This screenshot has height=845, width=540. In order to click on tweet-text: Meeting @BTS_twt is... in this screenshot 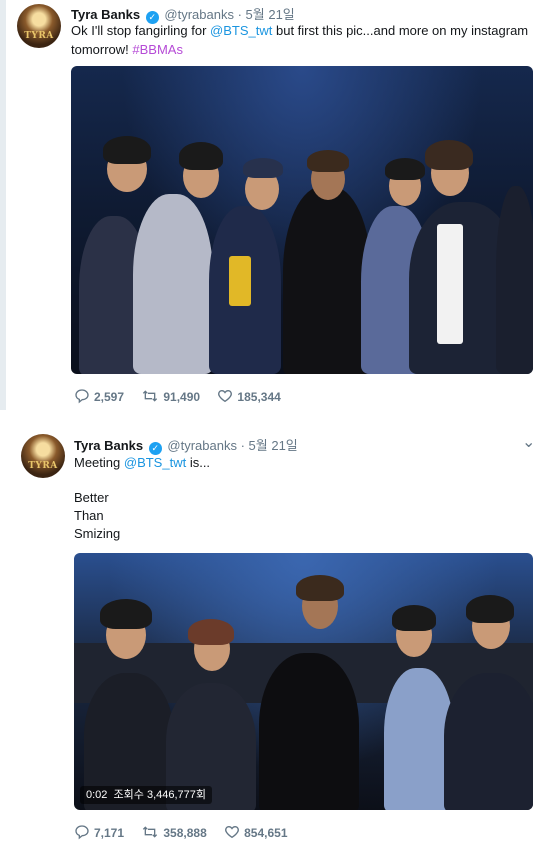, I will do `click(299, 462)`.